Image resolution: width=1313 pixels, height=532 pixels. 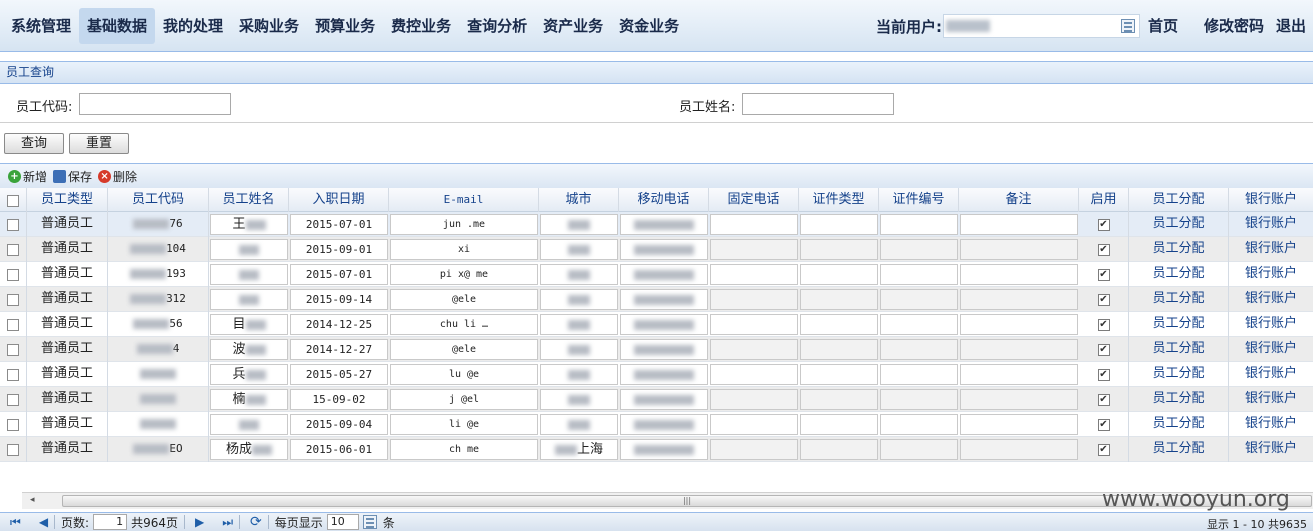 I want to click on query-button: 查询, so click(x=34, y=143).